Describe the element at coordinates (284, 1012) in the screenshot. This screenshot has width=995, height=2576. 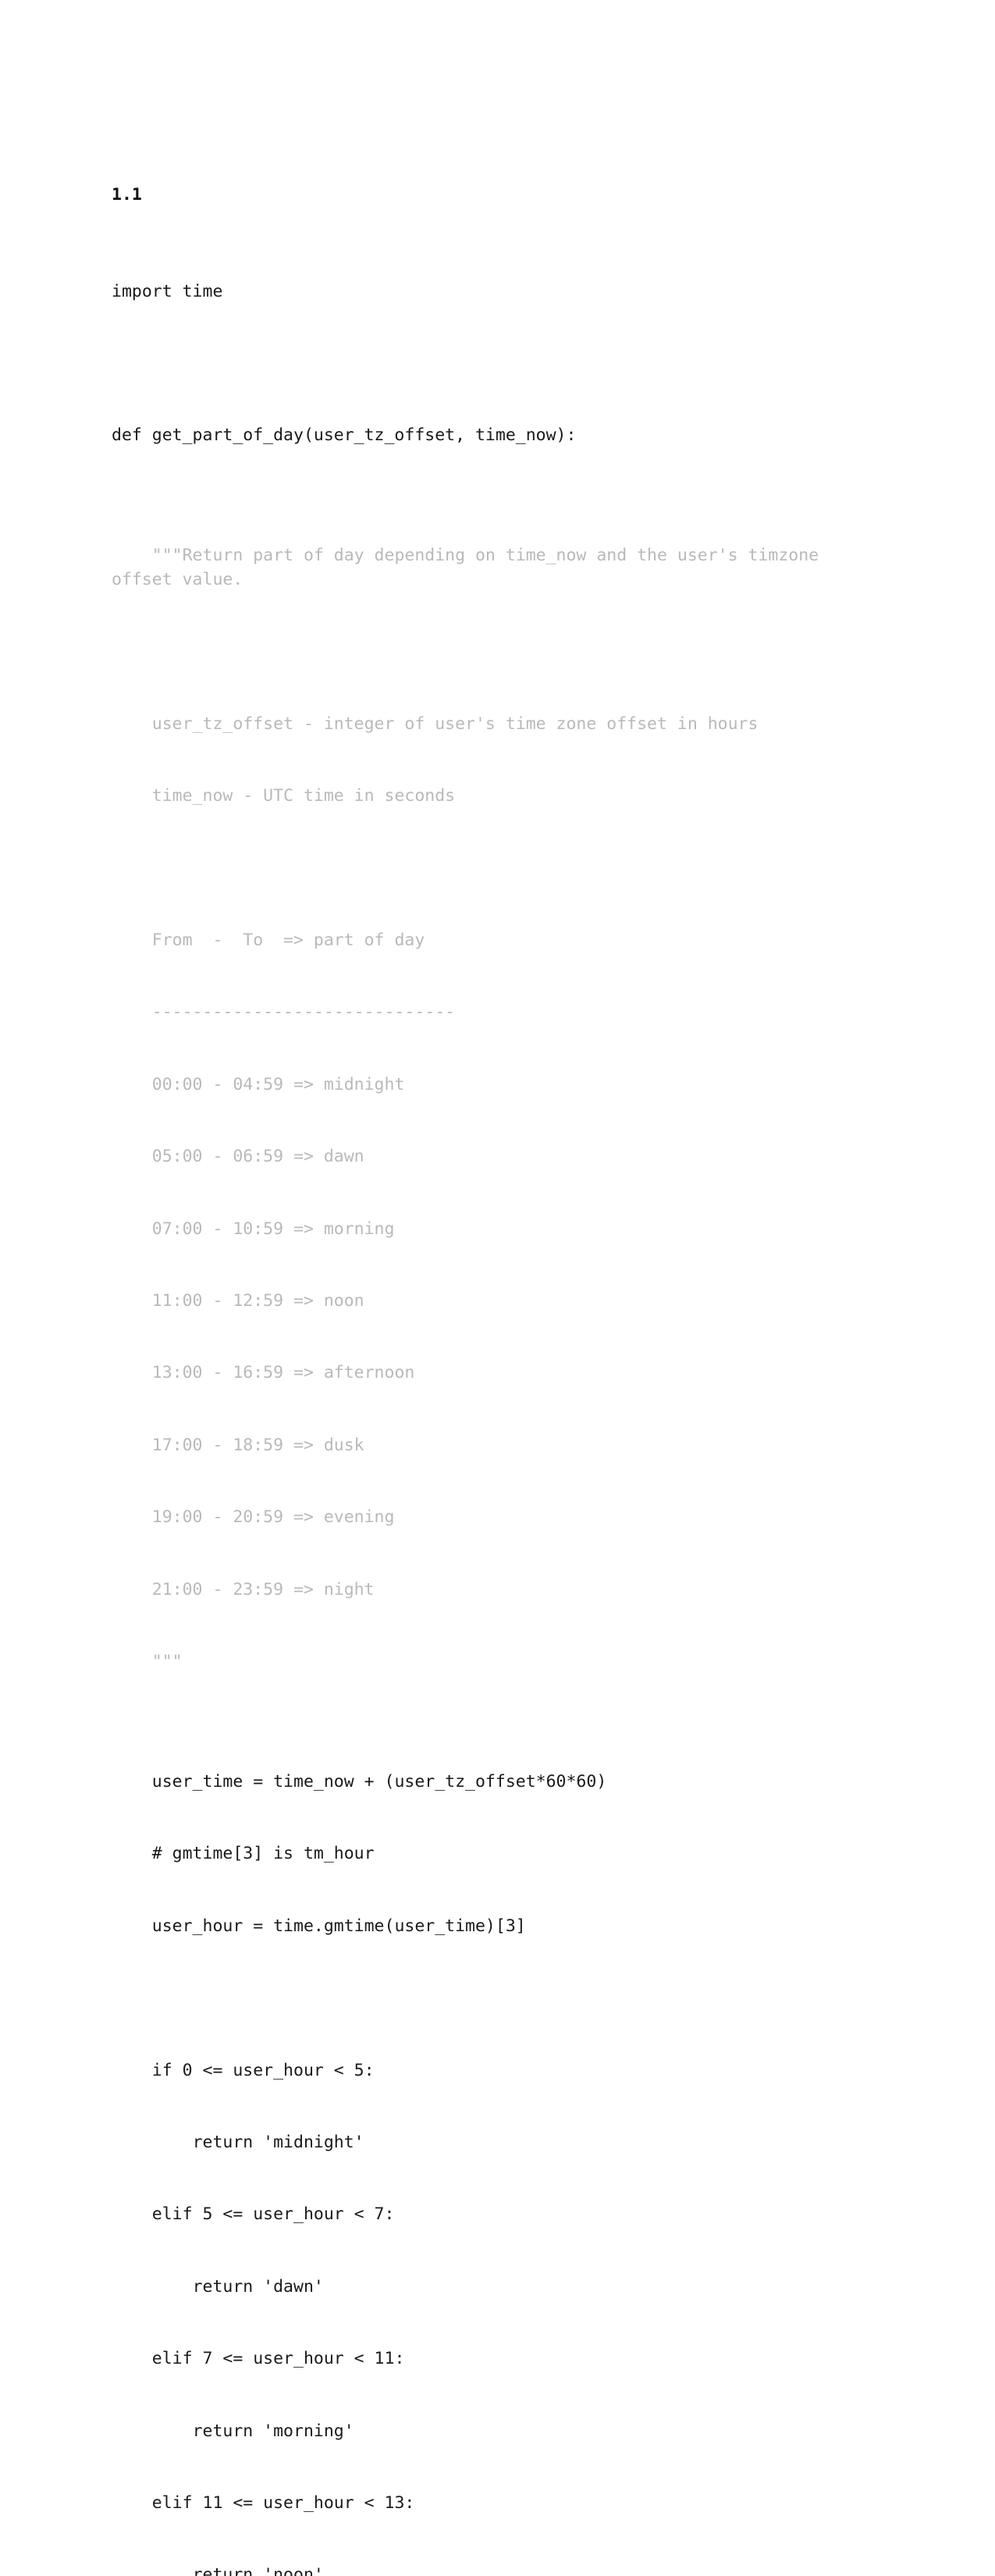
I see `docstring-table-rule: ------------------------------` at that location.